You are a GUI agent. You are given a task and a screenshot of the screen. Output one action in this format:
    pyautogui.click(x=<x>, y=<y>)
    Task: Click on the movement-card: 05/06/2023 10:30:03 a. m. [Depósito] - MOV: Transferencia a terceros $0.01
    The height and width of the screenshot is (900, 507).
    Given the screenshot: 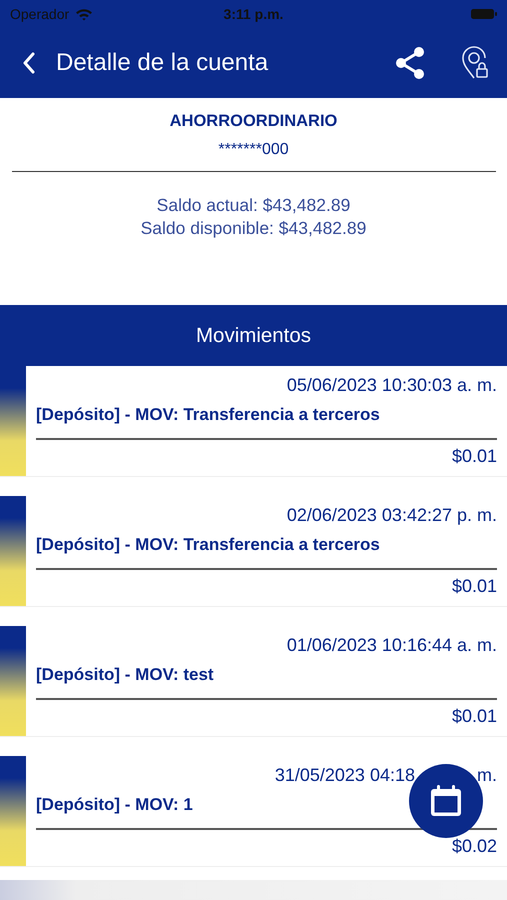 What is the action you would take?
    pyautogui.click(x=266, y=421)
    